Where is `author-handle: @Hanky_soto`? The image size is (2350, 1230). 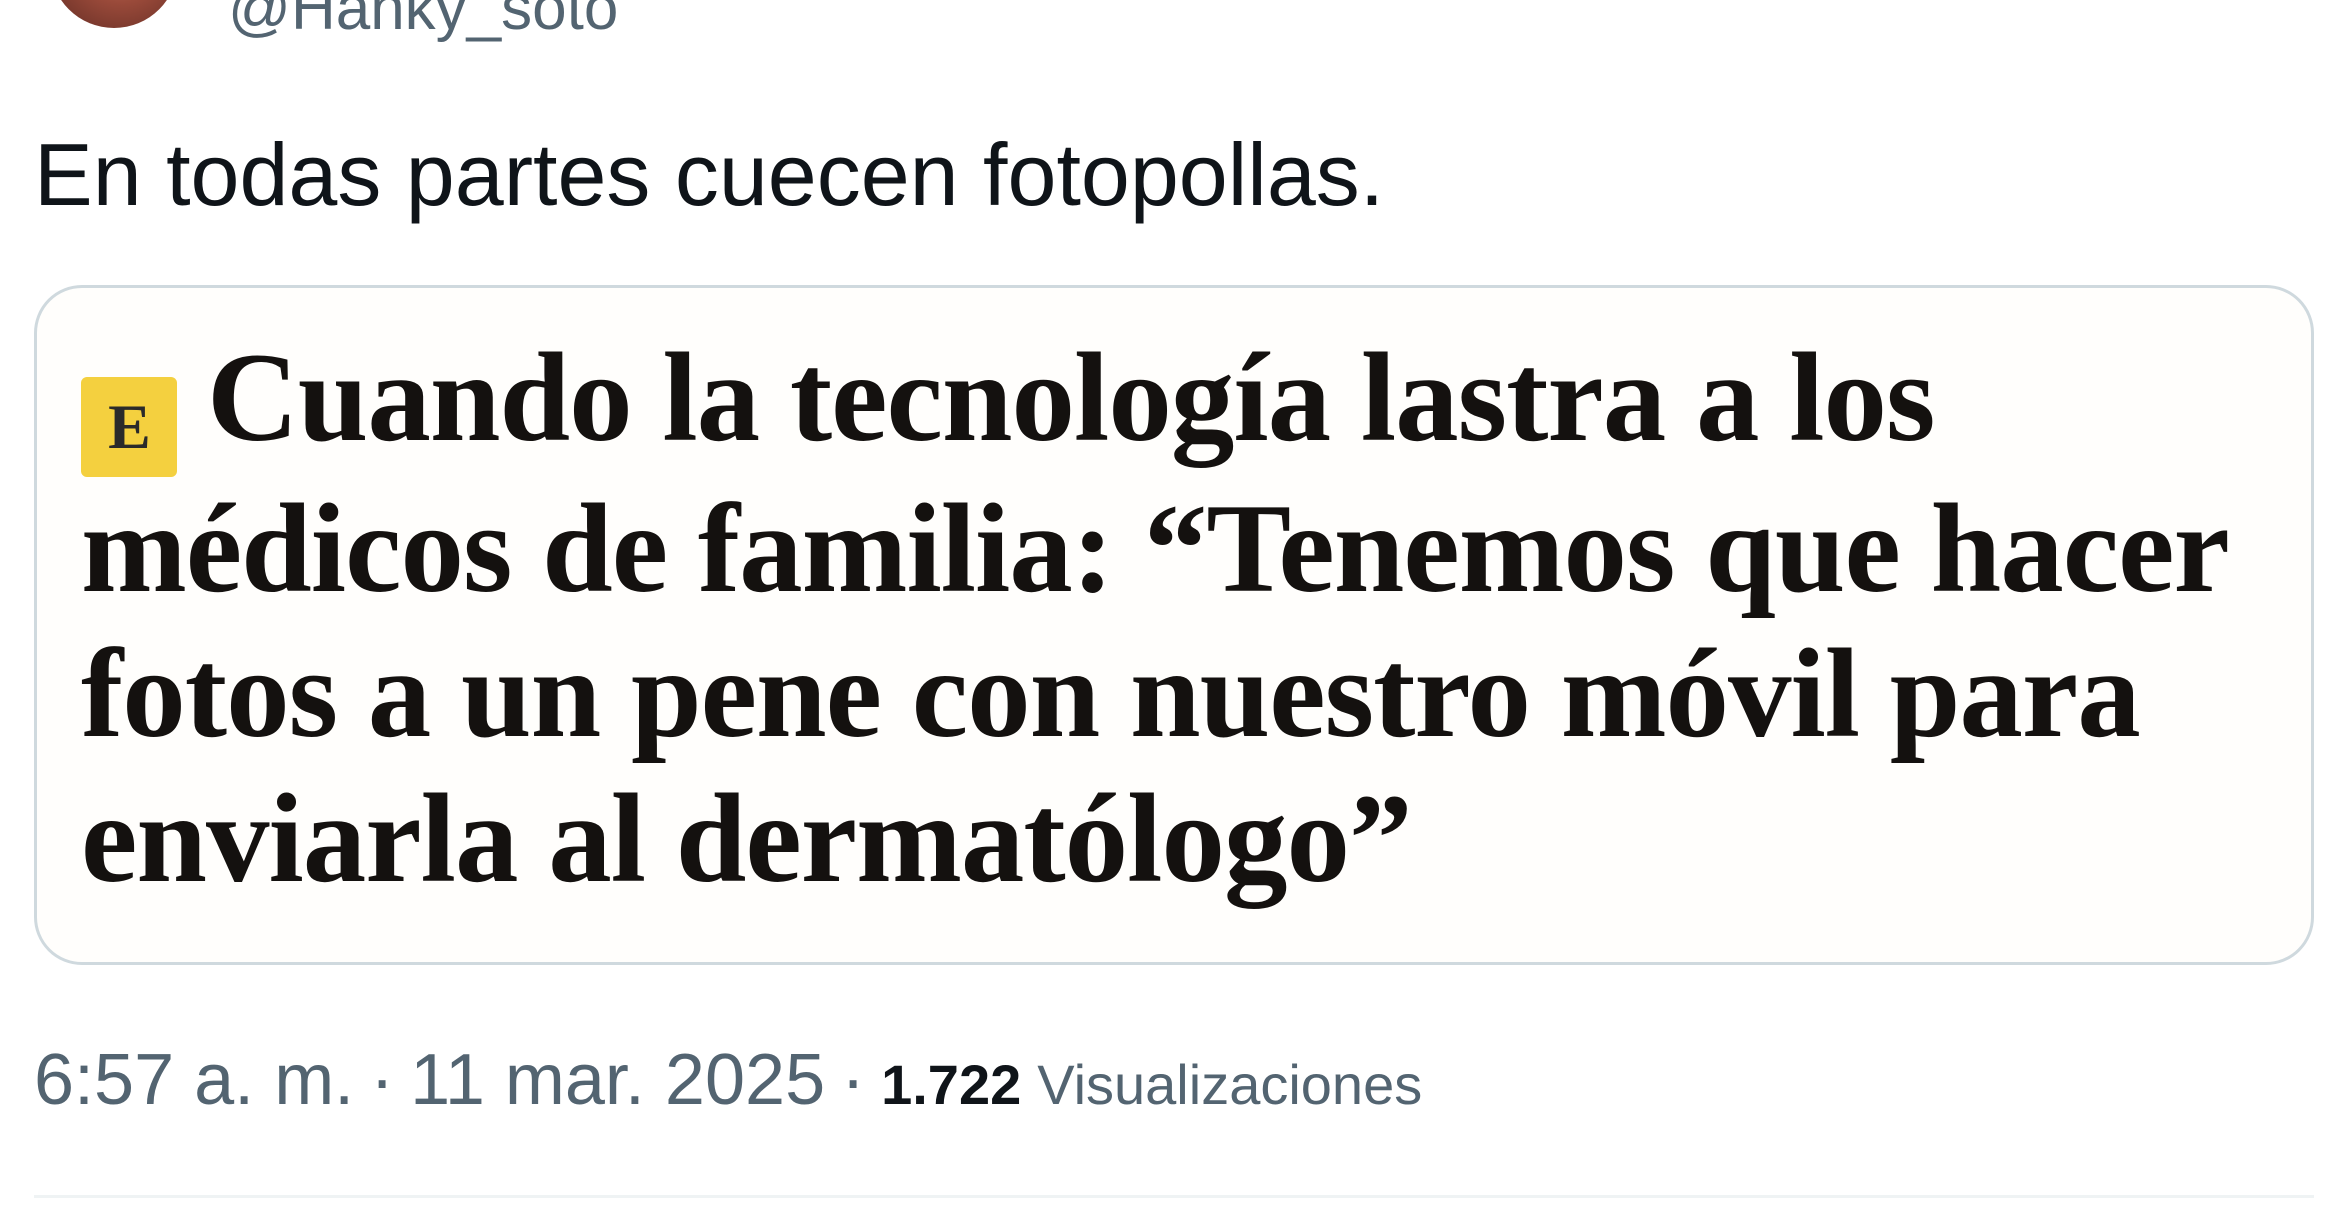
author-handle: @Hanky_soto is located at coordinates (423, 20).